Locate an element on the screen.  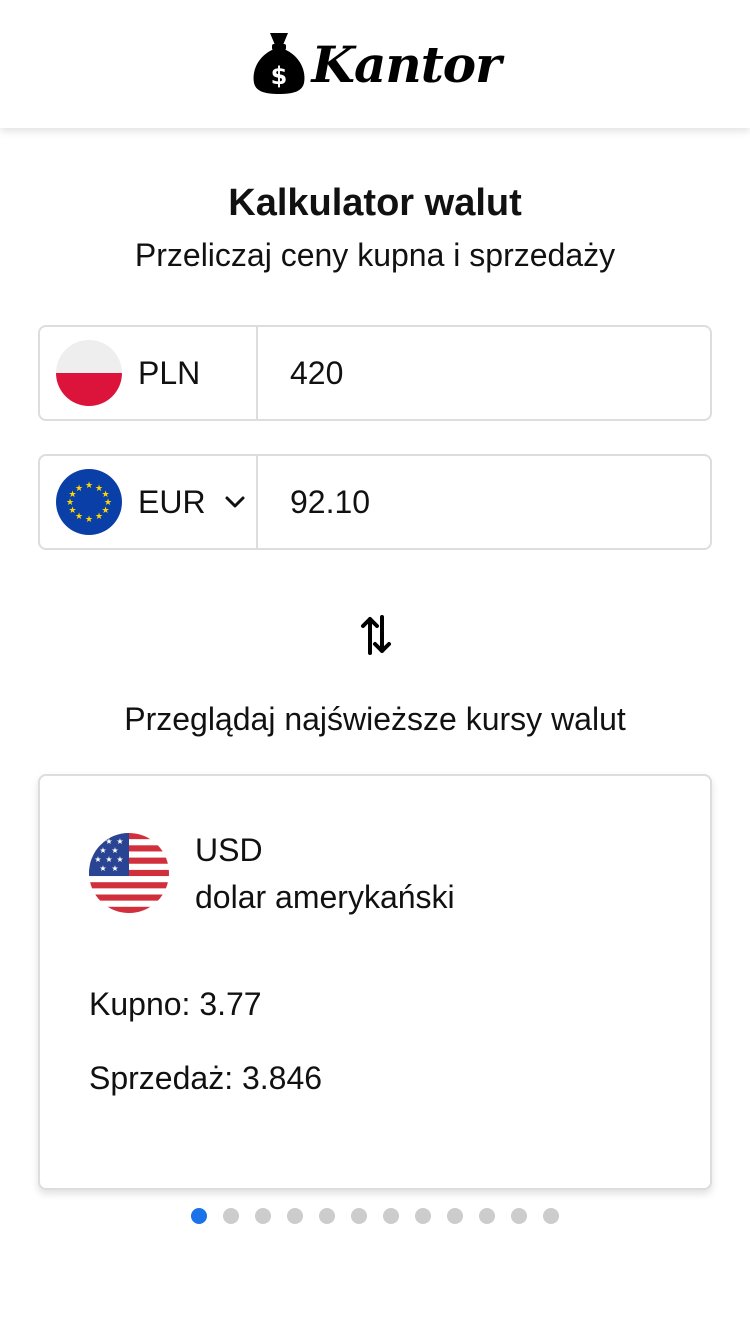
app-logo: $ Kantor is located at coordinates (376, 64).